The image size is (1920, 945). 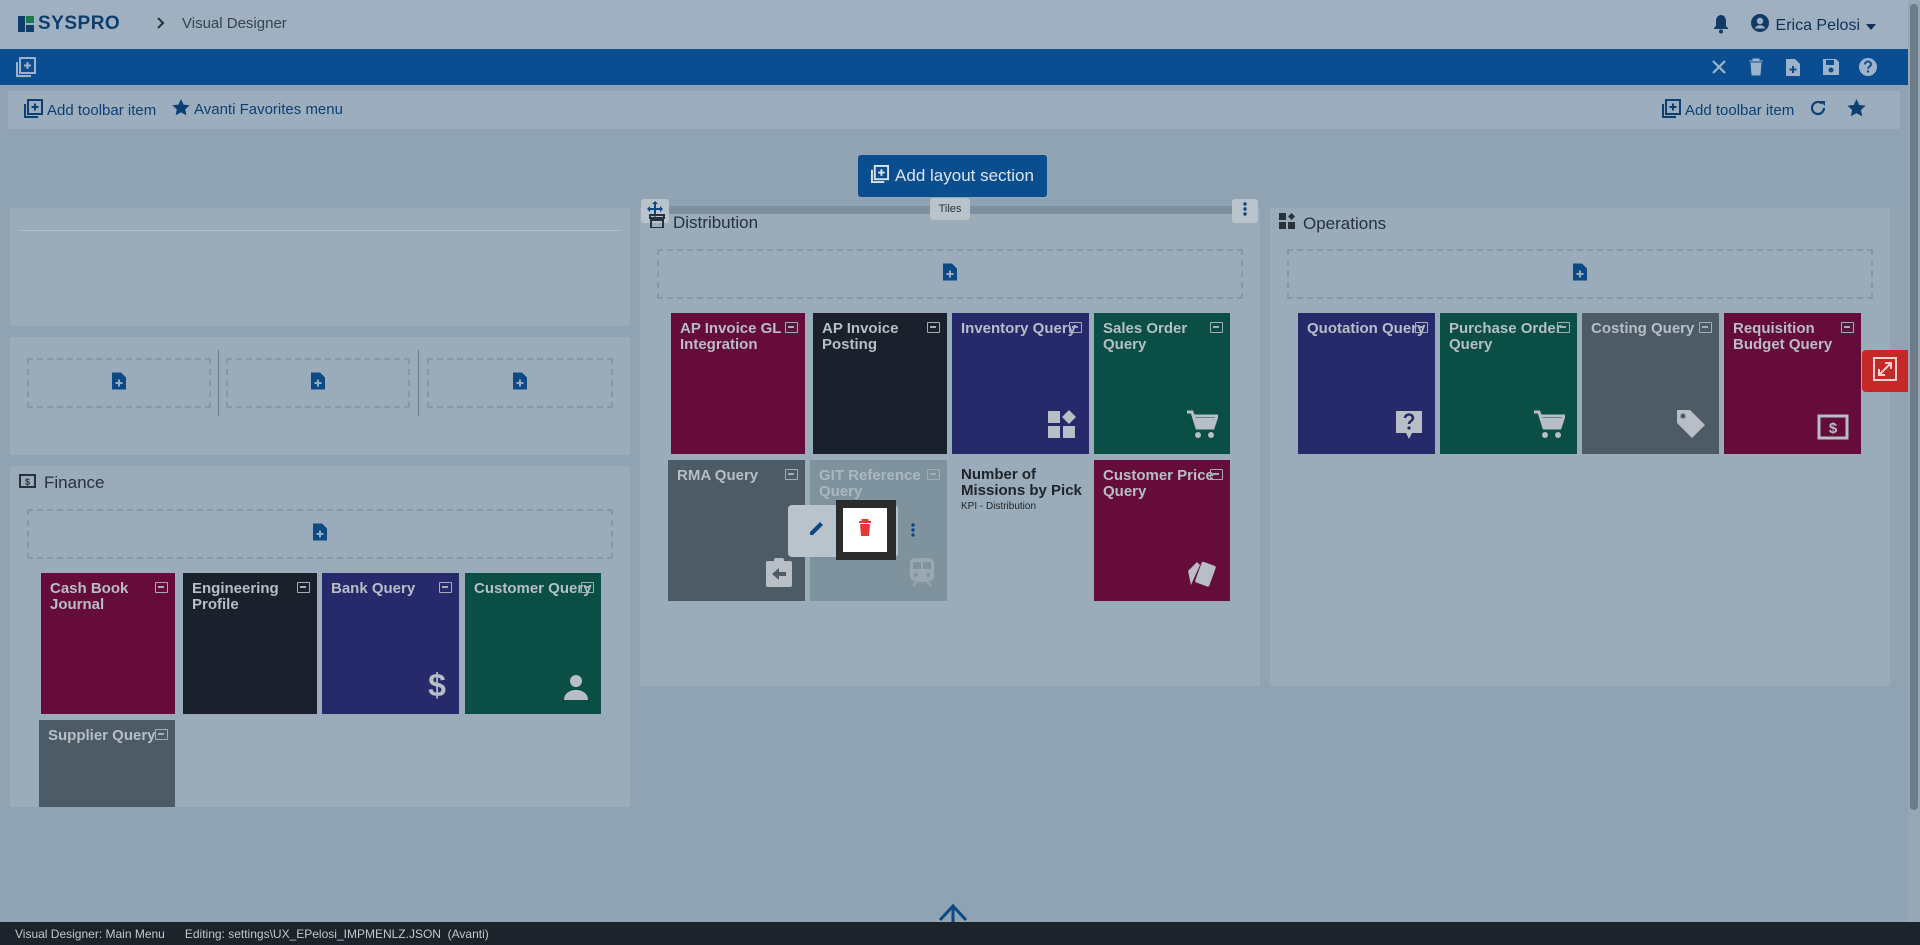 I want to click on brand-name: SYSPRO, so click(x=79, y=23).